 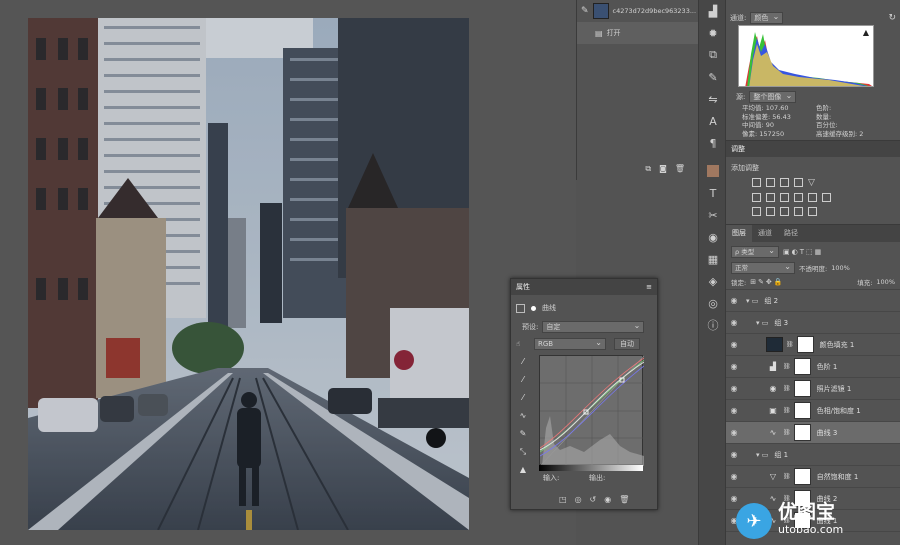 I want to click on properties-tab: 属性, so click(x=523, y=287).